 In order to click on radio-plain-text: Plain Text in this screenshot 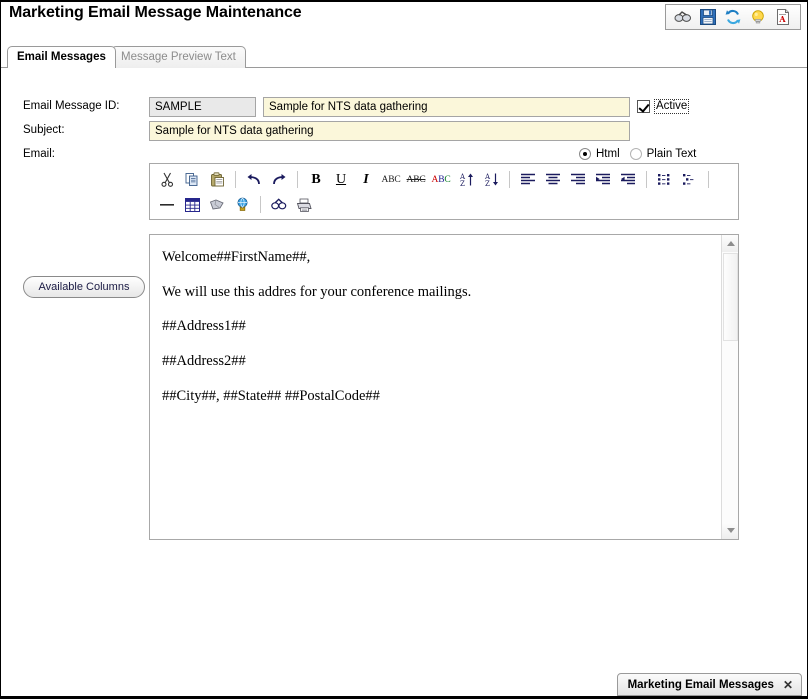, I will do `click(663, 154)`.